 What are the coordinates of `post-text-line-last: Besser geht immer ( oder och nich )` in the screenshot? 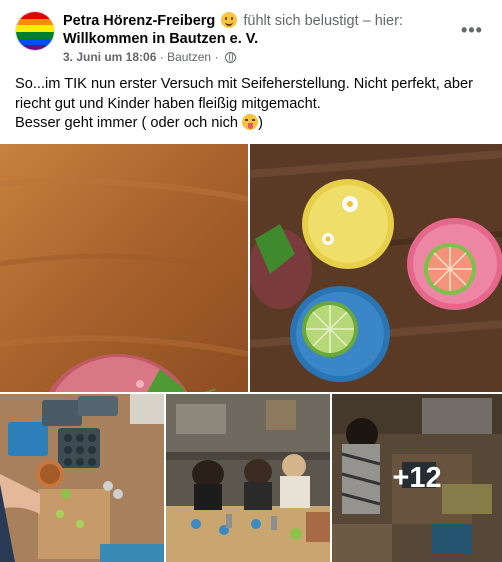 It's located at (252, 124).